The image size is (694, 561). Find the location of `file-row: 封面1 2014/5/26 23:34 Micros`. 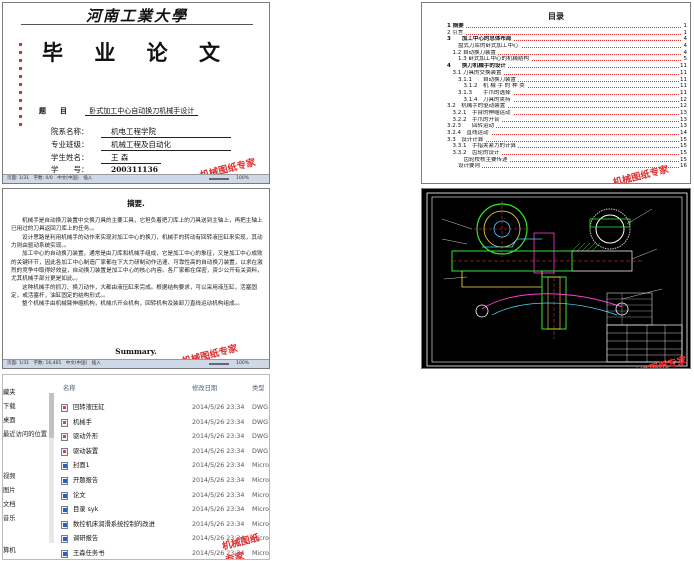

file-row: 封面1 2014/5/26 23:34 Micros is located at coordinates (165, 466).